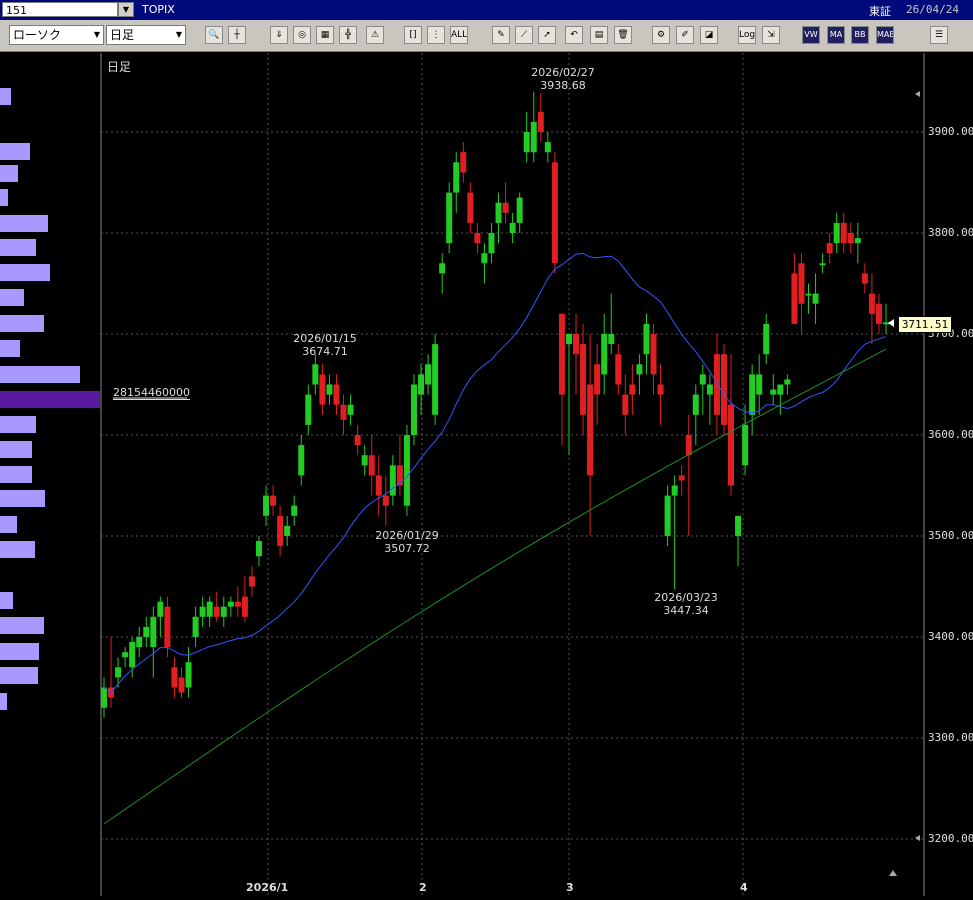 This screenshot has height=900, width=973. I want to click on mae-icon: MAE, so click(885, 35).